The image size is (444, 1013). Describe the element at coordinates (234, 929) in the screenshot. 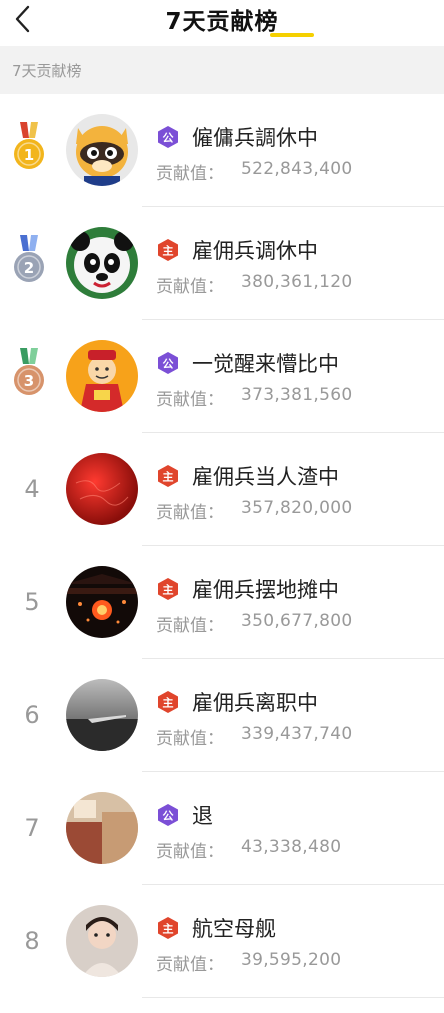

I see `user-name: 航空母舰` at that location.